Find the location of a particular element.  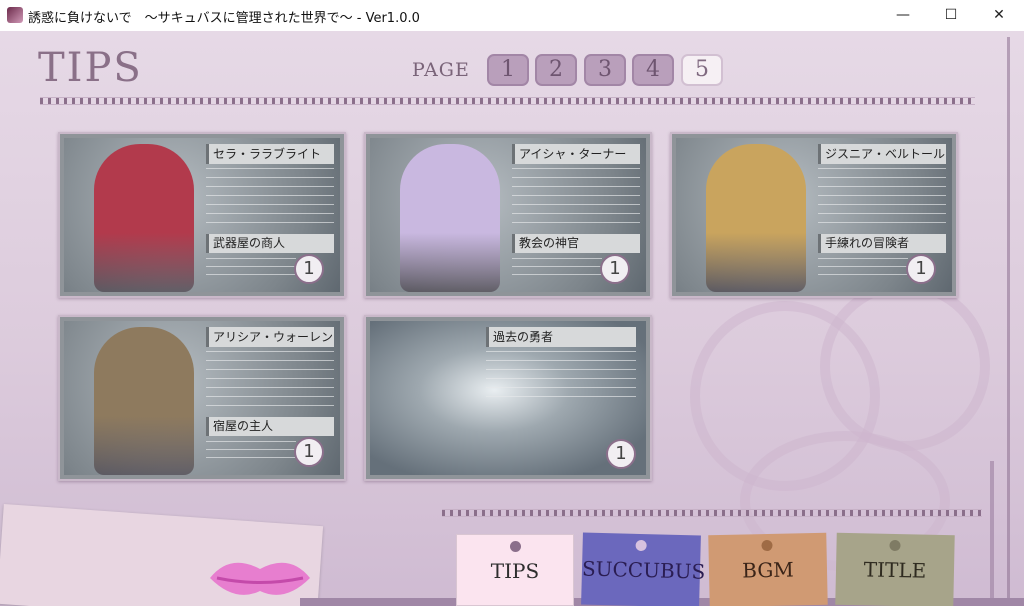

tip-card: 過去の勇者 1 is located at coordinates (508, 398).